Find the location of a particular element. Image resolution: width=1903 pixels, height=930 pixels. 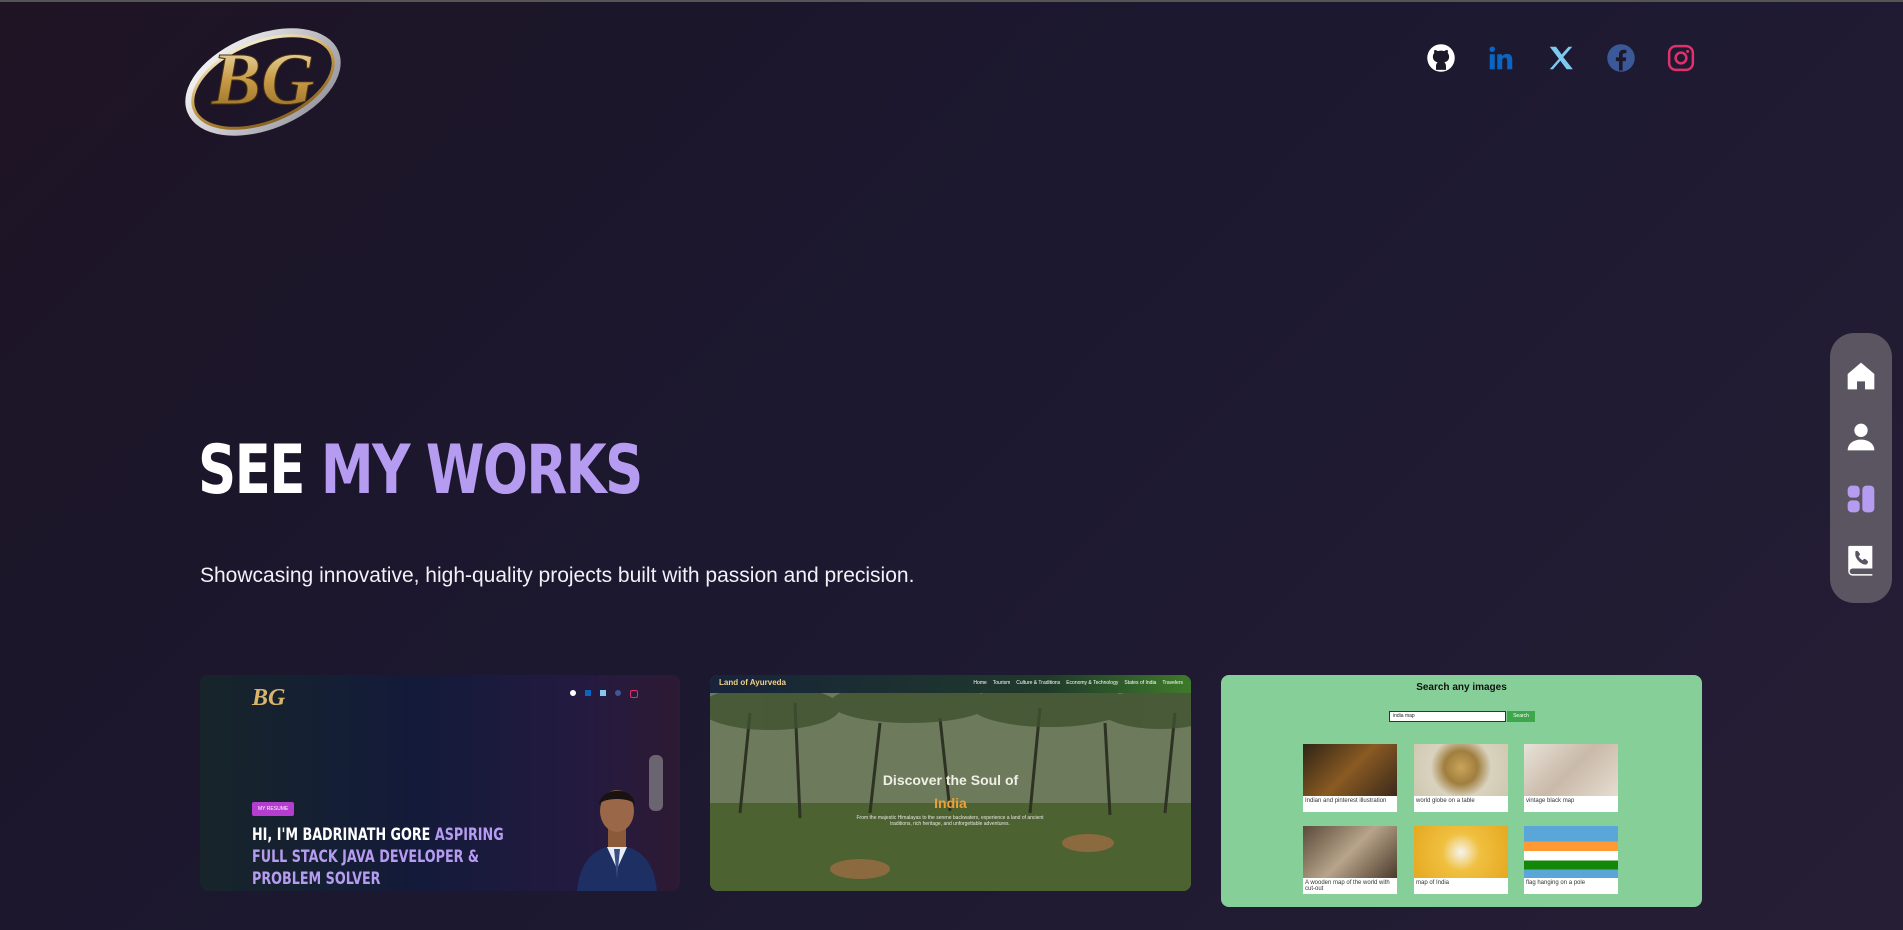

ayurveda-headline: Discover the Soul of is located at coordinates (950, 780).